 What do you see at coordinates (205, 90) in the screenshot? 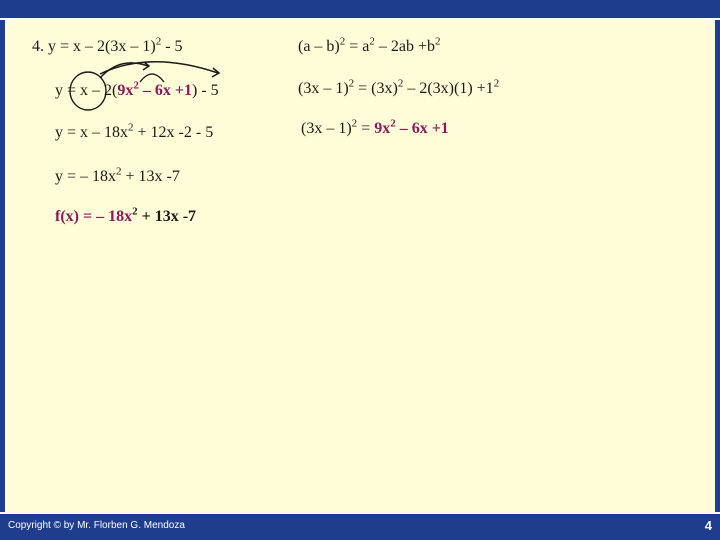
I see `step-2-tail: ) - 5` at bounding box center [205, 90].